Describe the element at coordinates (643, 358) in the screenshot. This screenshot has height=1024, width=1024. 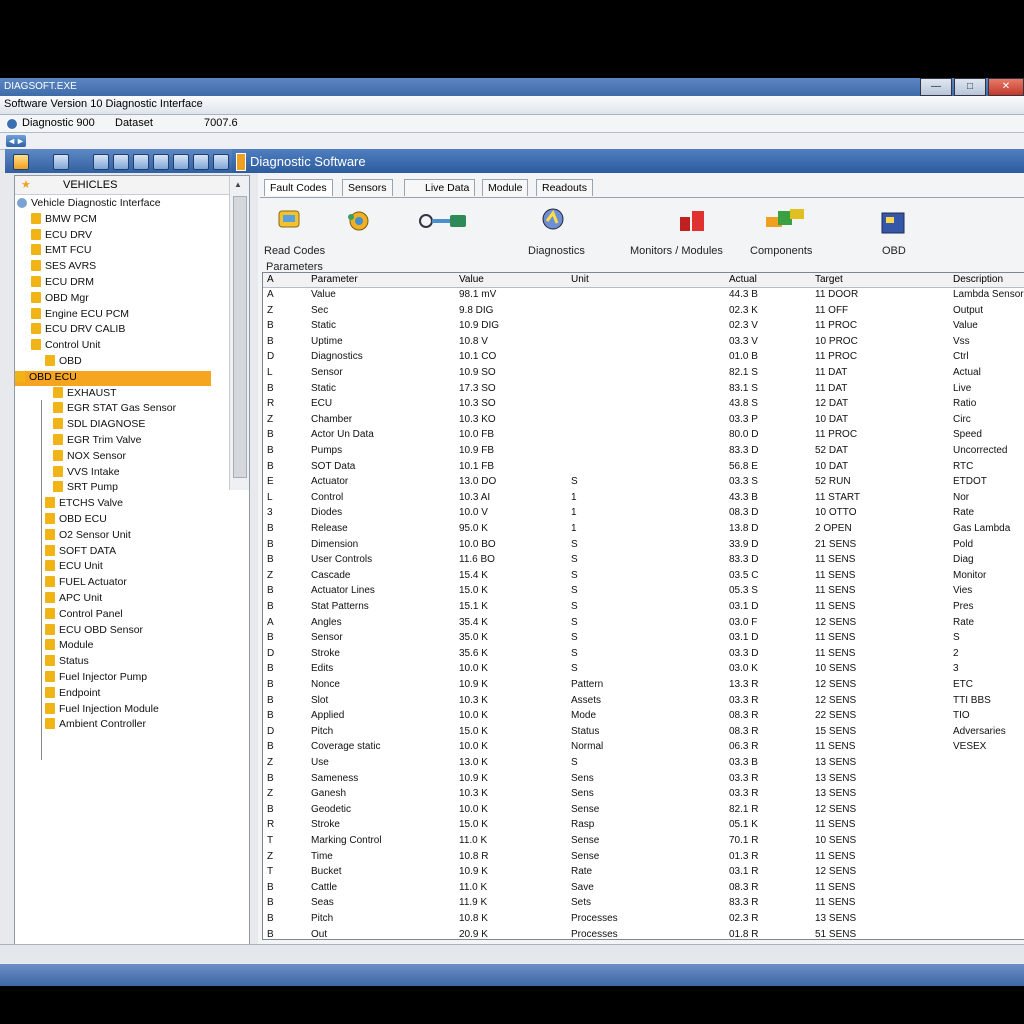
I see `table-row: D Diagnostics 10.1 CO 01.0 B 11 PROC Ctrl` at that location.